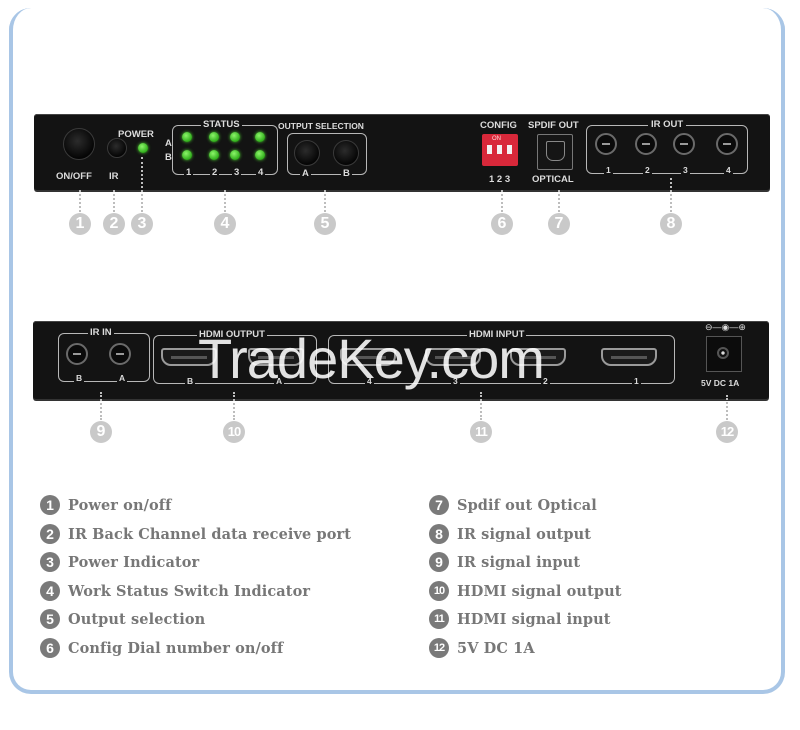 The width and height of the screenshot is (800, 730). Describe the element at coordinates (79, 144) in the screenshot. I see `on-off-button` at that location.